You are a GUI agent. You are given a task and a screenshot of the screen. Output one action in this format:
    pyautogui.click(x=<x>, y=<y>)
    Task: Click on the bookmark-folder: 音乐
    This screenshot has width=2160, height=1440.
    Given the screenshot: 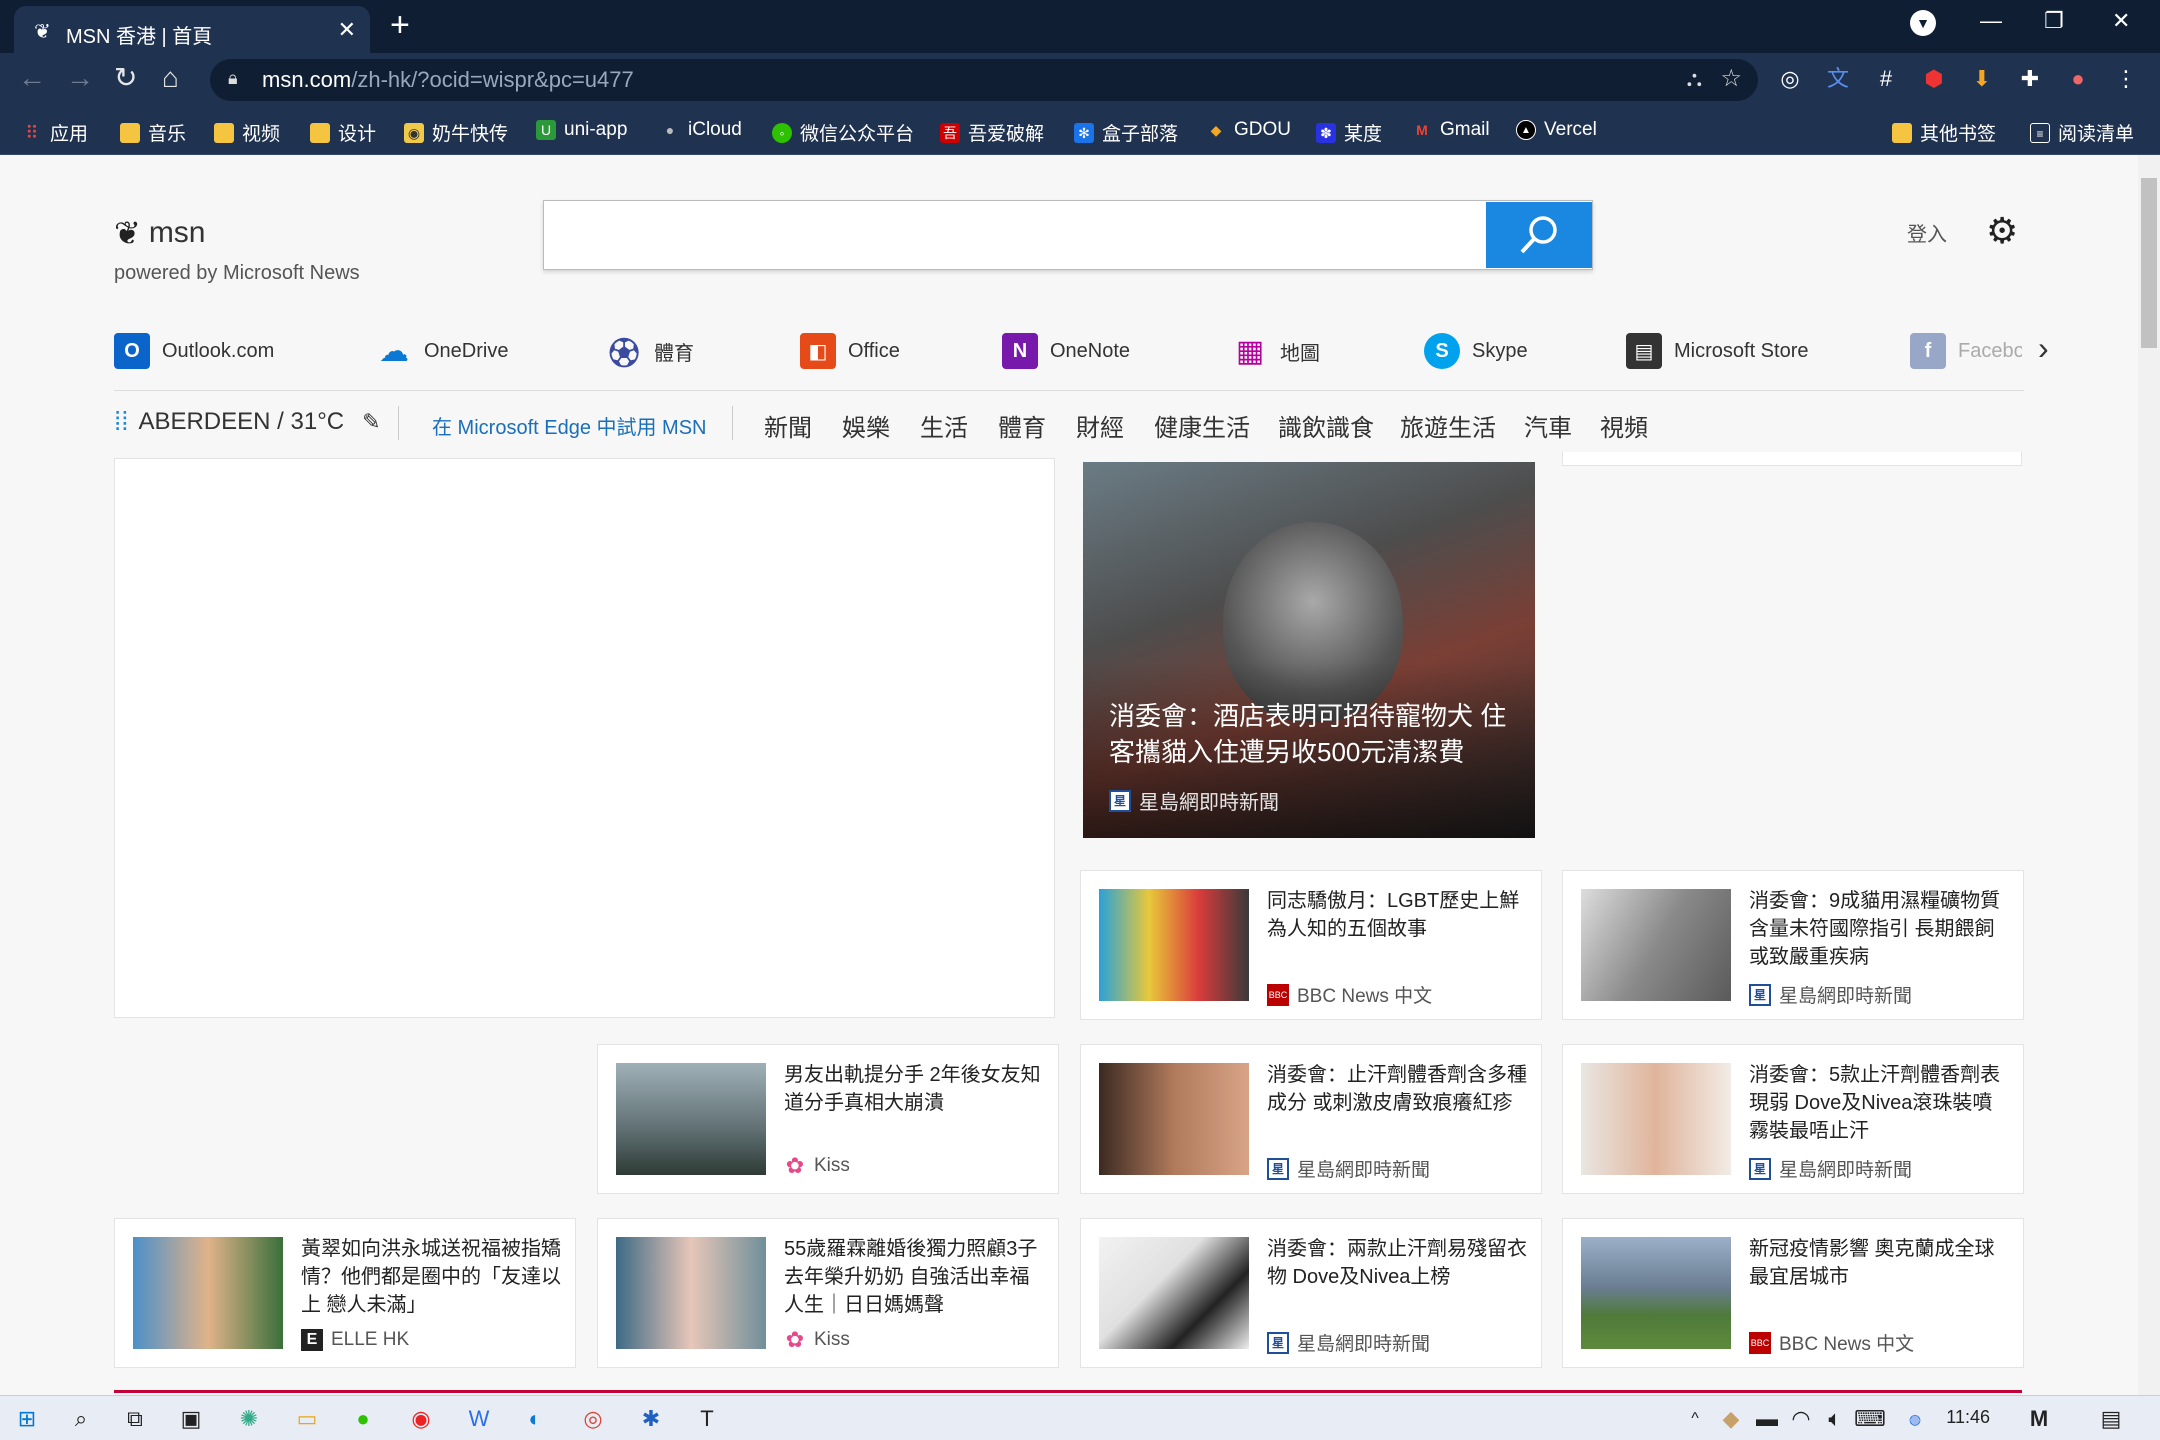 What is the action you would take?
    pyautogui.click(x=153, y=132)
    